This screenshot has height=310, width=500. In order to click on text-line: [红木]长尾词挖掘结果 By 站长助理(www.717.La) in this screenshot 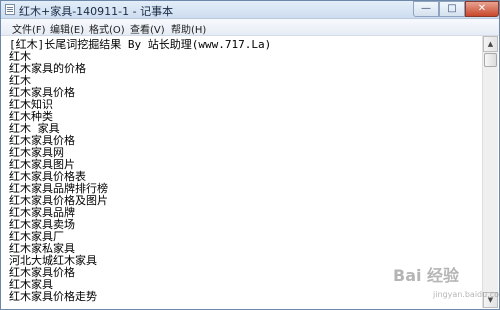, I will do `click(140, 44)`.